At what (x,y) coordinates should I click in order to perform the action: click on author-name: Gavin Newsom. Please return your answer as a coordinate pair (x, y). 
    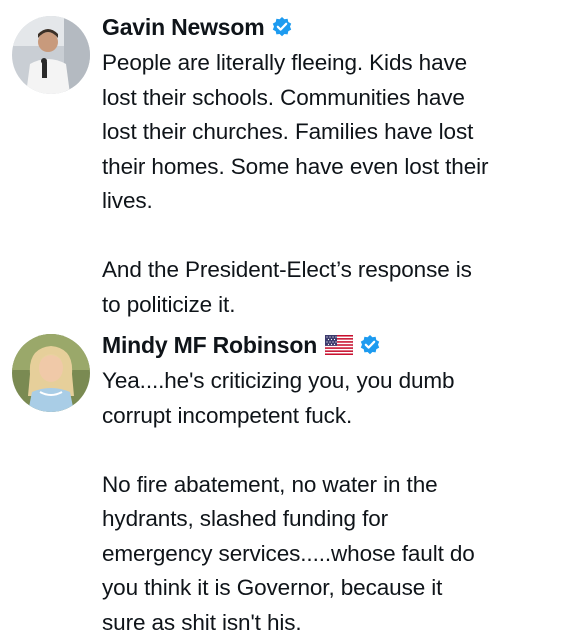
    Looking at the image, I should click on (183, 27).